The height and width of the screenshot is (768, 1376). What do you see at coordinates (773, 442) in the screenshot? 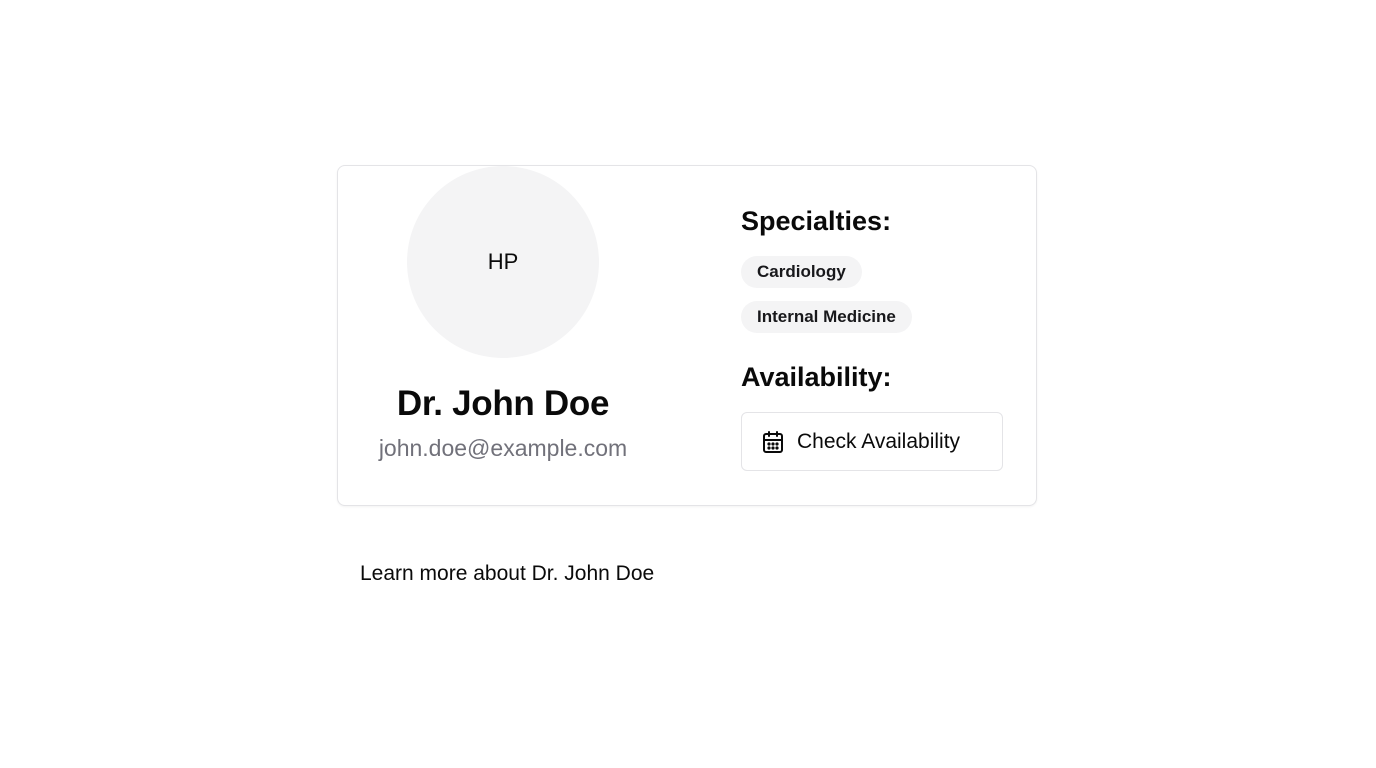
I see `calendar-icon` at bounding box center [773, 442].